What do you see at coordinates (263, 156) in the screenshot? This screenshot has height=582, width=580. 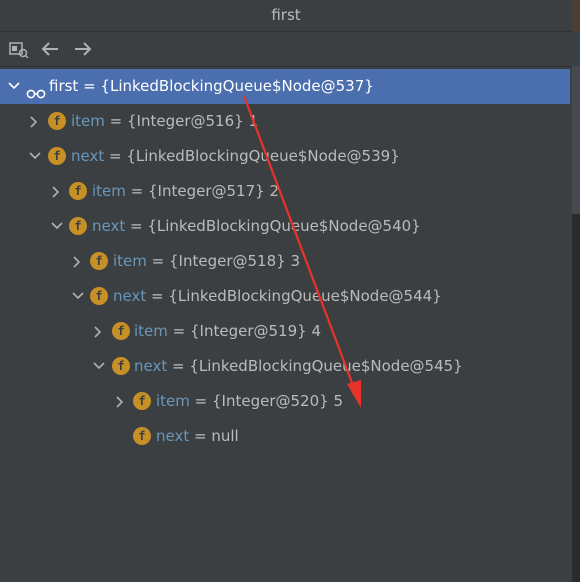 I see `variable-value: {LinkedBlockingQueue$Node@539}` at bounding box center [263, 156].